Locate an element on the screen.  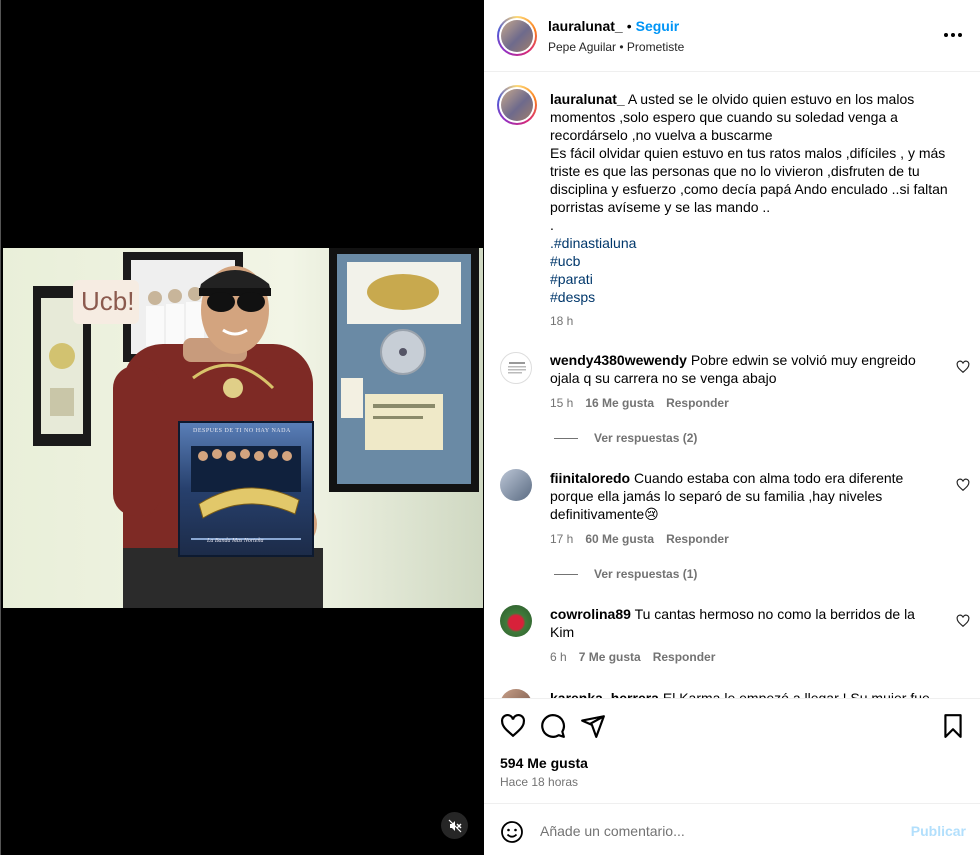
album-tagline: Despues de ti no hay nada is located at coordinates (242, 431).